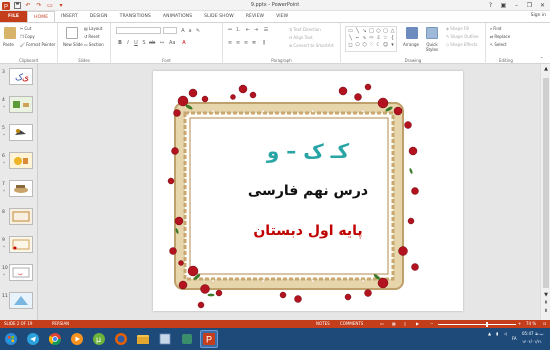  What do you see at coordinates (350, 31) in the screenshot?
I see `textbox-shape-icon: ▭` at bounding box center [350, 31].